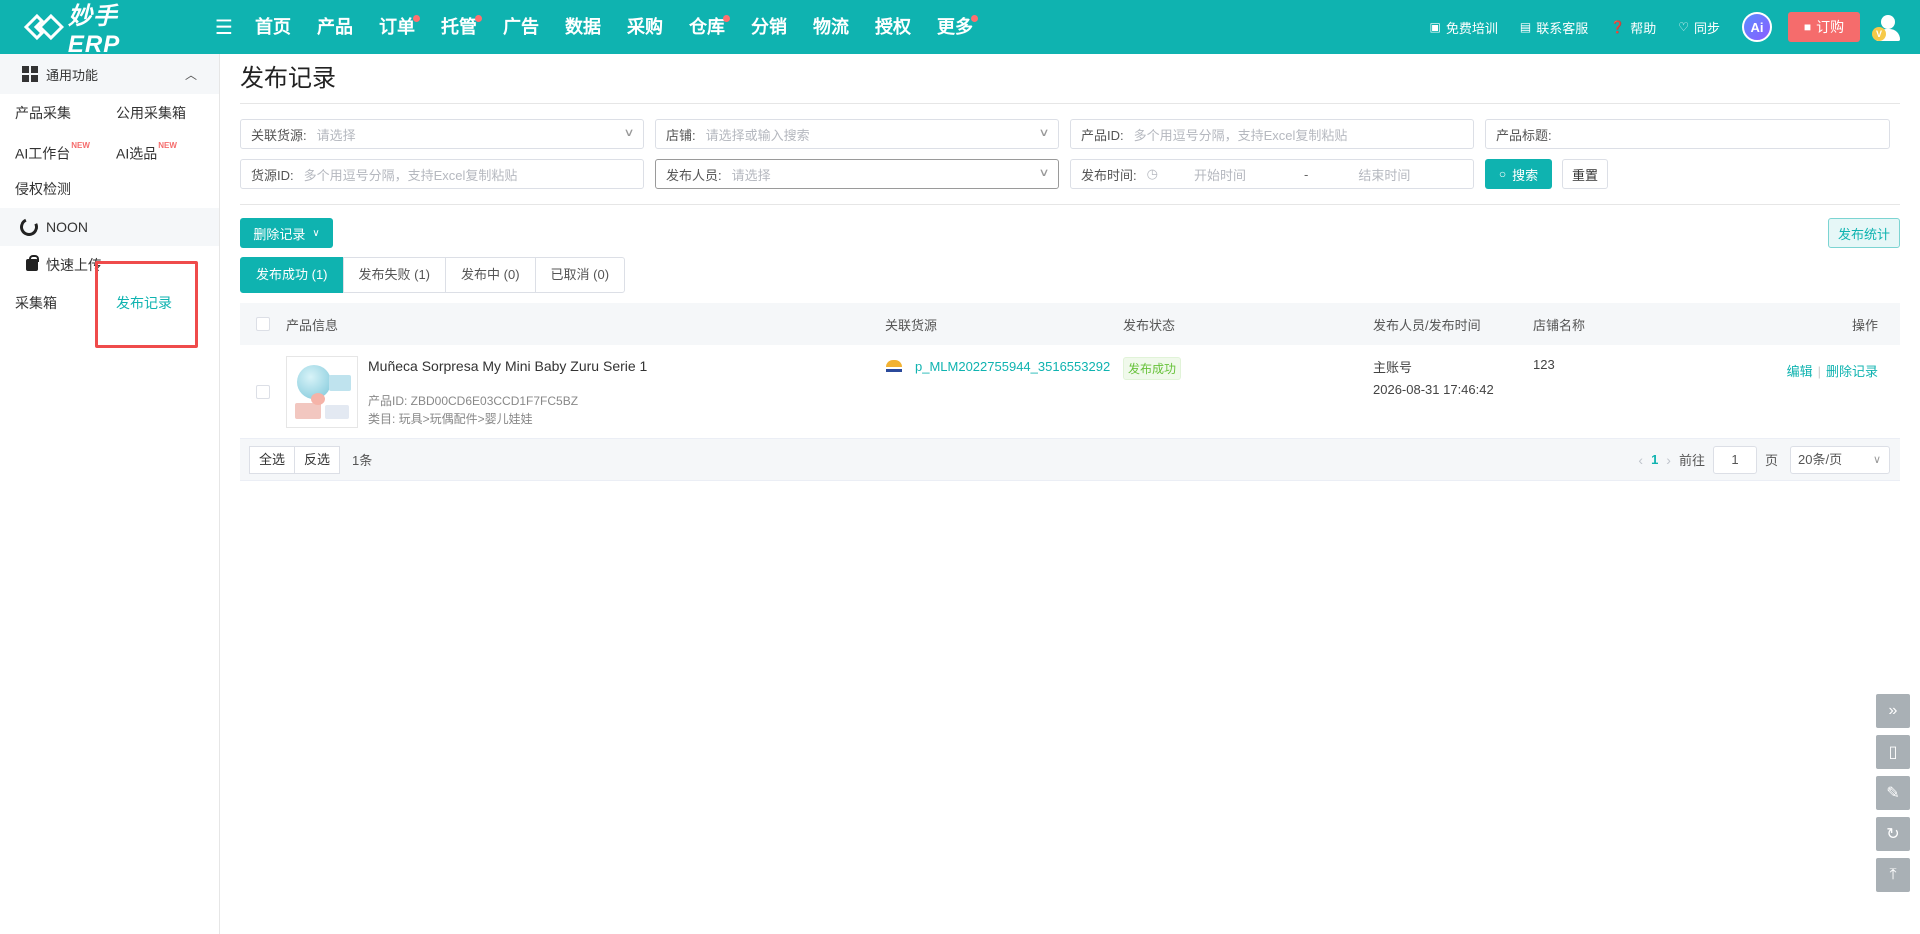 This screenshot has height=934, width=1920. What do you see at coordinates (911, 325) in the screenshot?
I see `column-header: 关联货源` at bounding box center [911, 325].